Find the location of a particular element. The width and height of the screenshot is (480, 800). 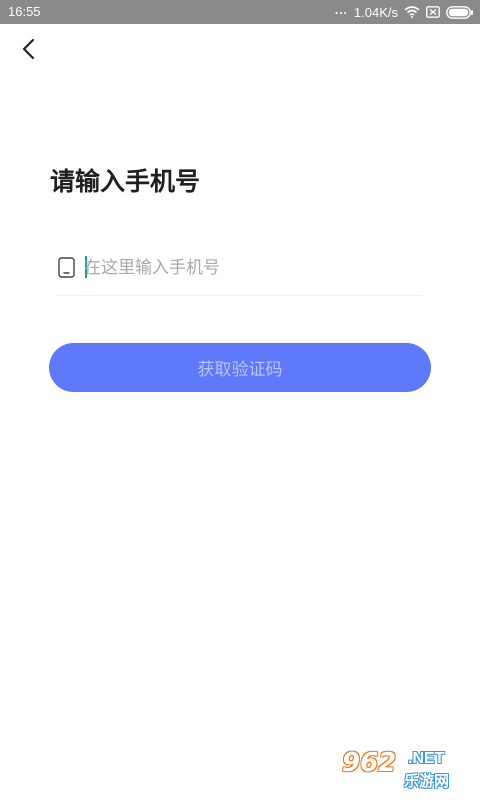

phone-number-input is located at coordinates (249, 268).